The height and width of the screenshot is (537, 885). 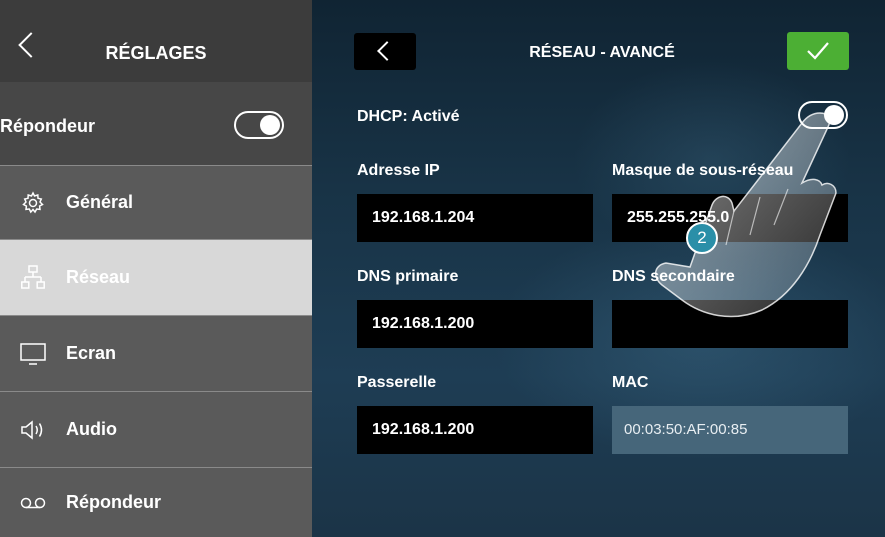 I want to click on ip-address-field: 192.168.1.204, so click(x=475, y=218).